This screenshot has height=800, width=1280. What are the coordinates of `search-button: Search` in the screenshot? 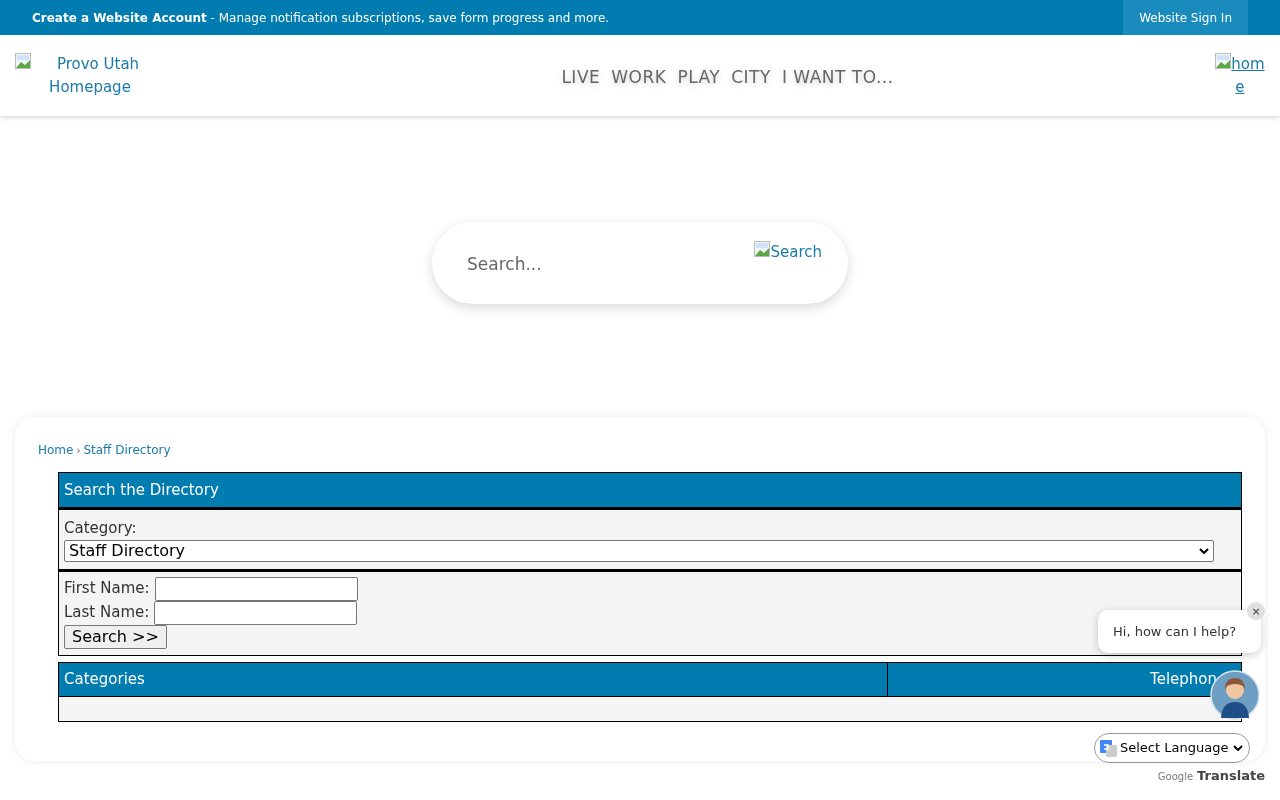 It's located at (788, 251).